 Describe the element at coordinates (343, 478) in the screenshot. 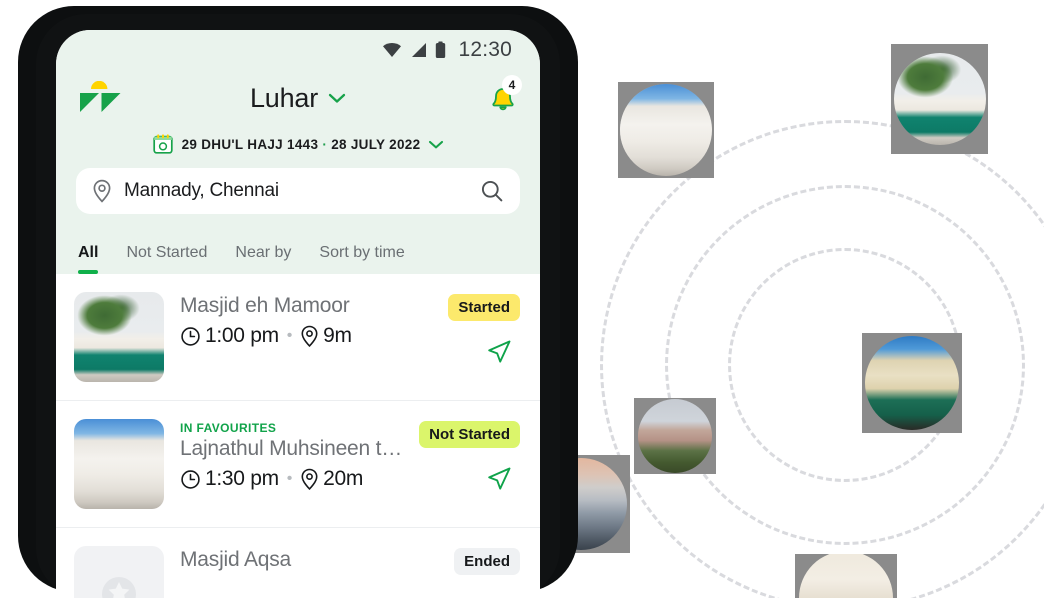

I see `mosque-distance: 20m` at that location.